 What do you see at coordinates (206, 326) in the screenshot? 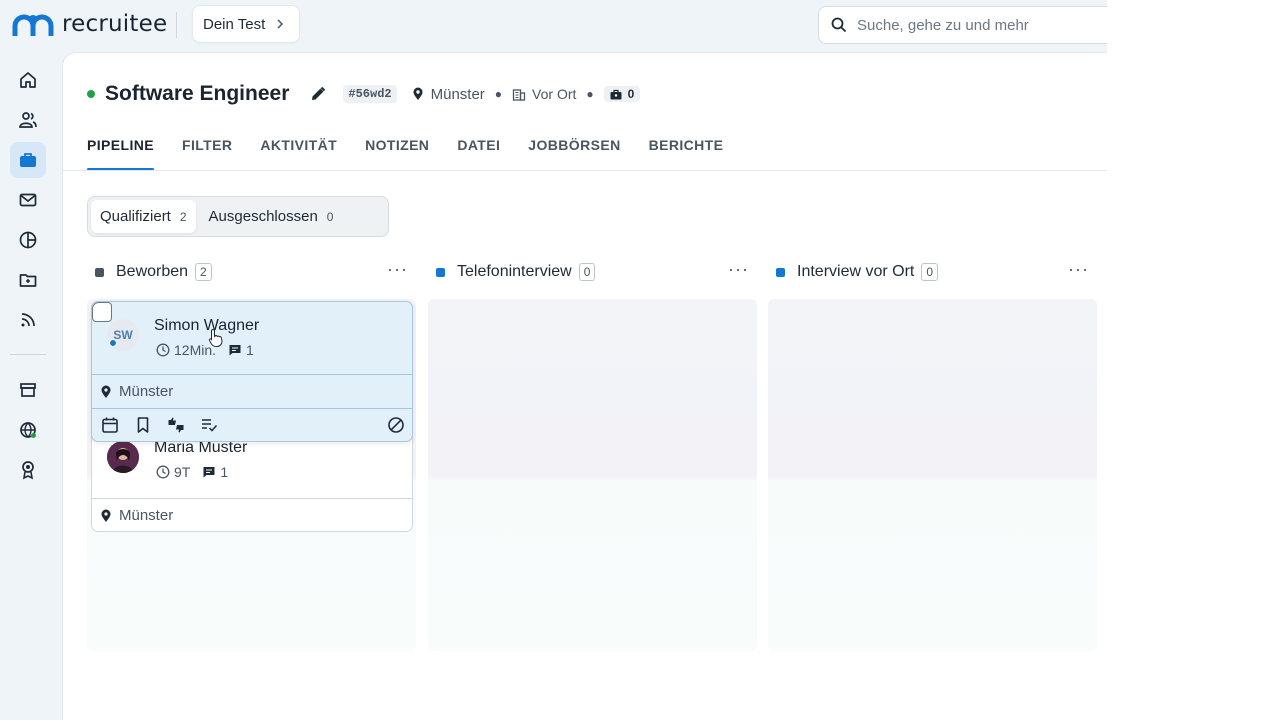
I see `candidate-name: Simon Wagner` at bounding box center [206, 326].